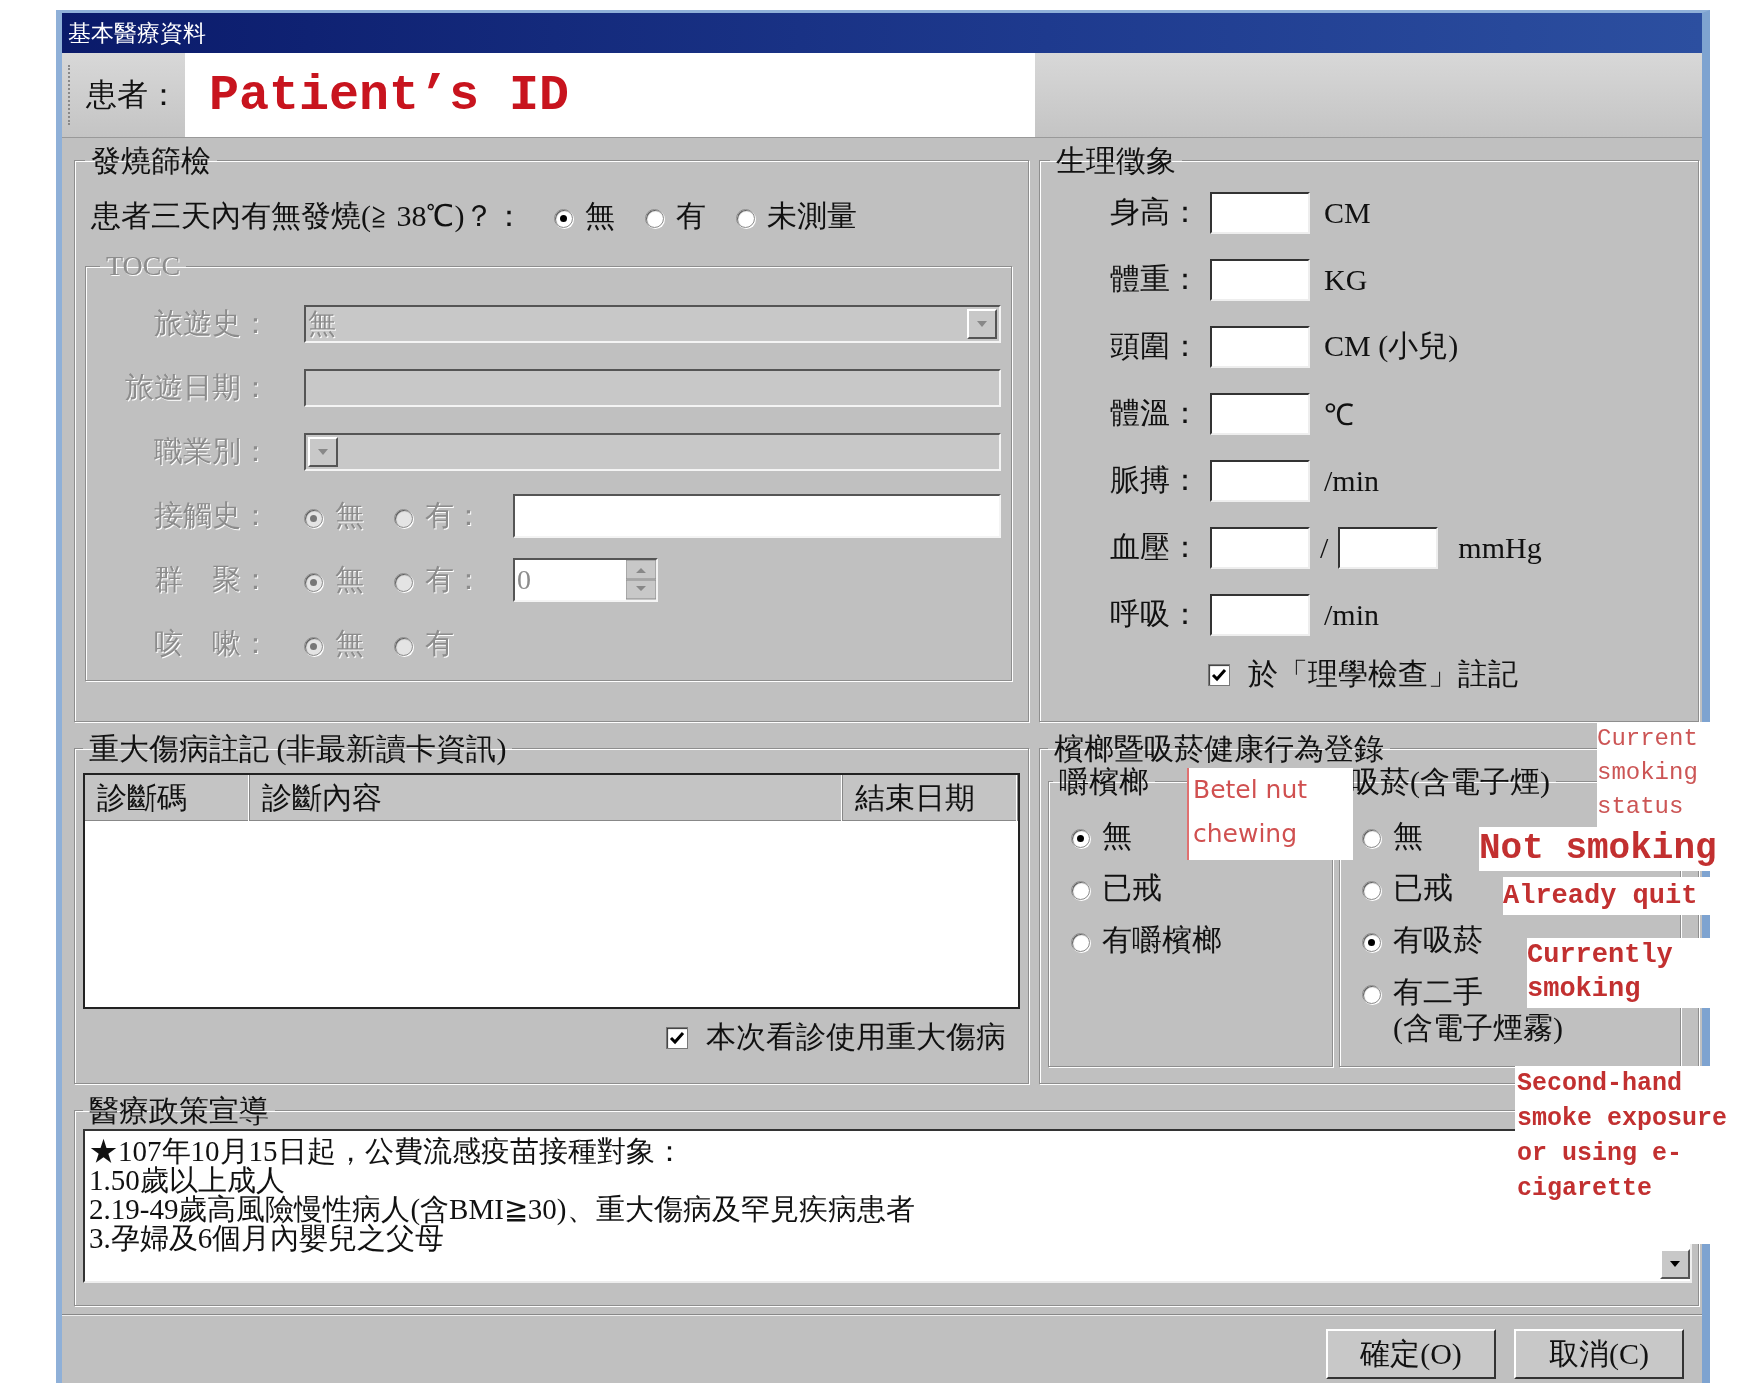  What do you see at coordinates (1154, 212) in the screenshot?
I see `field-label: 身高：` at bounding box center [1154, 212].